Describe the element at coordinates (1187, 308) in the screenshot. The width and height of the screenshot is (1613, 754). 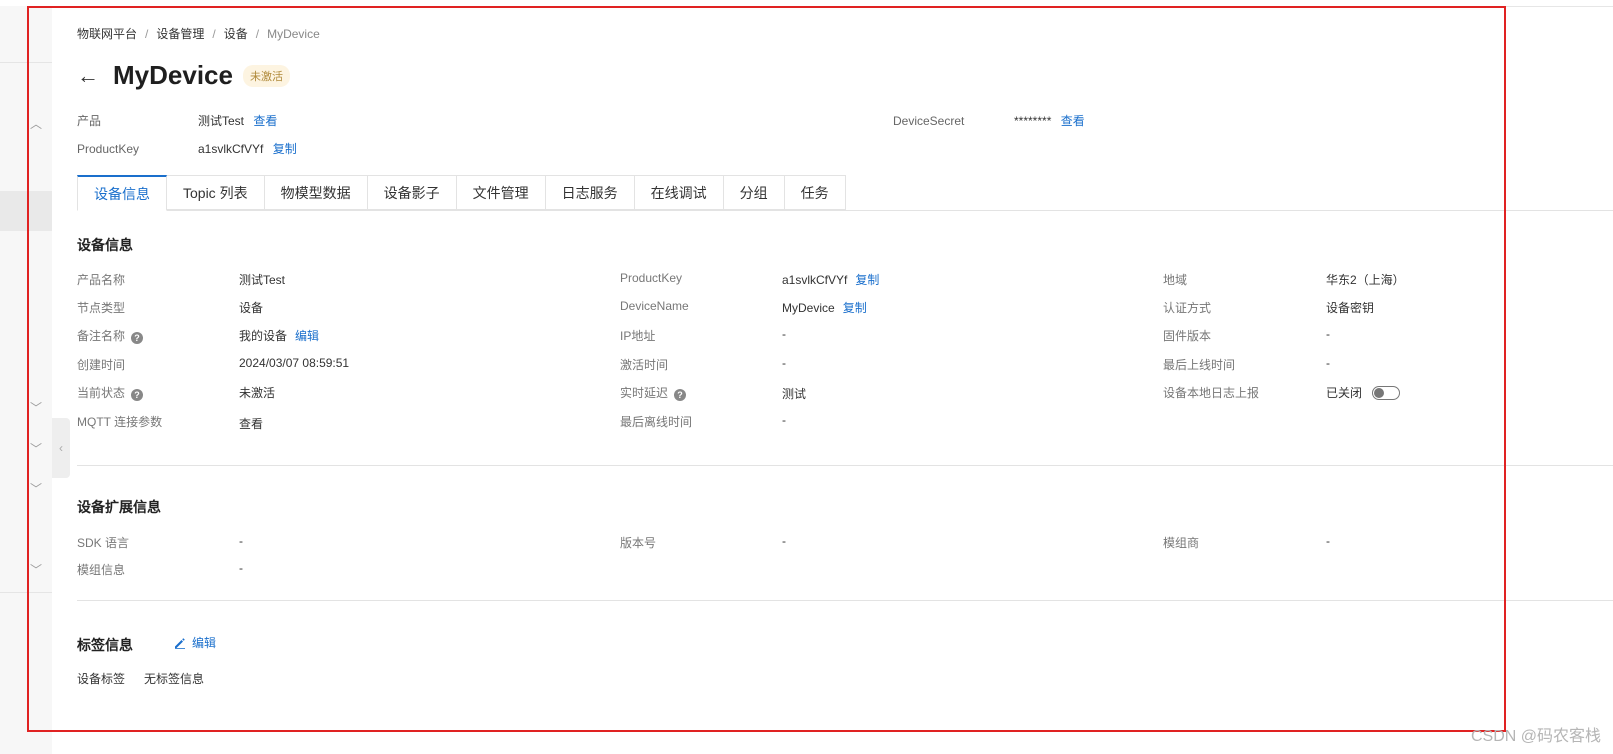
I see `field-label: 认证方式` at that location.